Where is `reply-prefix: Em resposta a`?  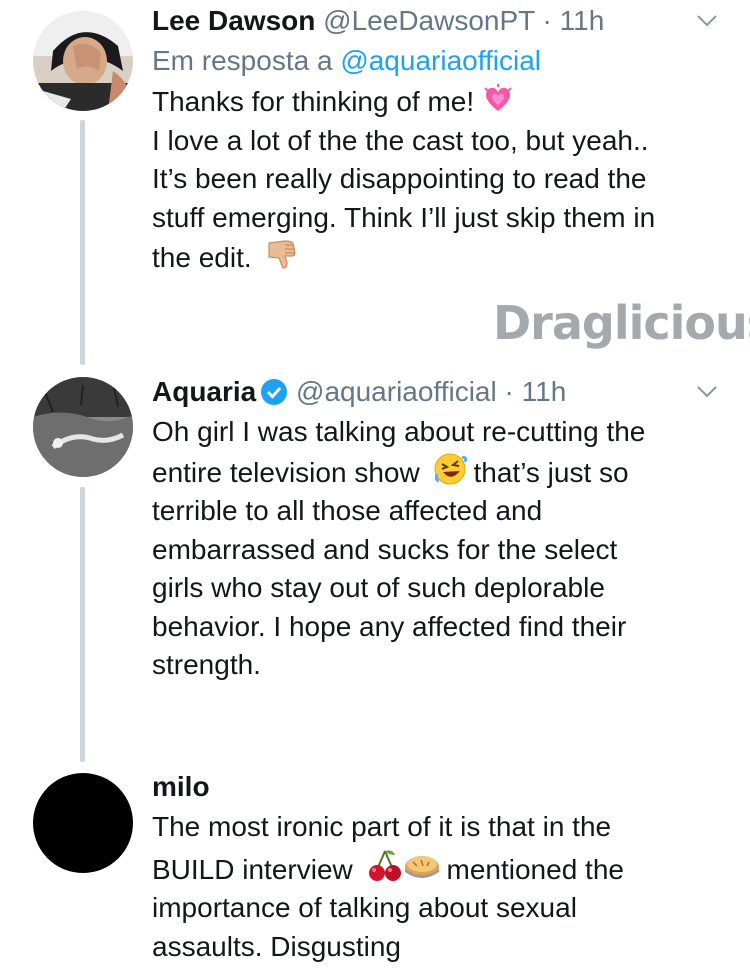 reply-prefix: Em resposta a is located at coordinates (242, 60).